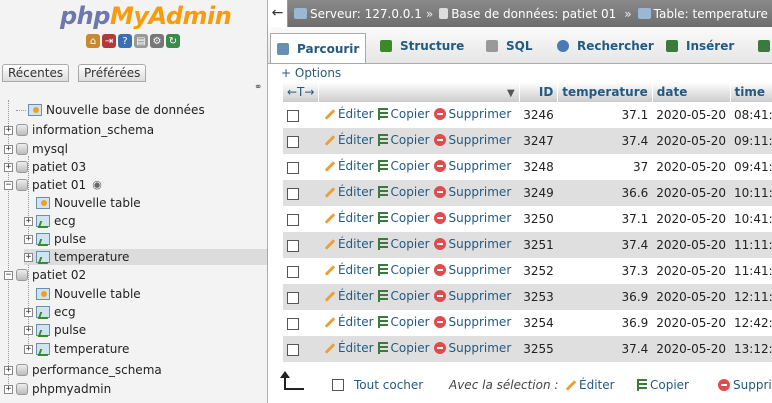  I want to click on cell-id: 3246, so click(538, 115).